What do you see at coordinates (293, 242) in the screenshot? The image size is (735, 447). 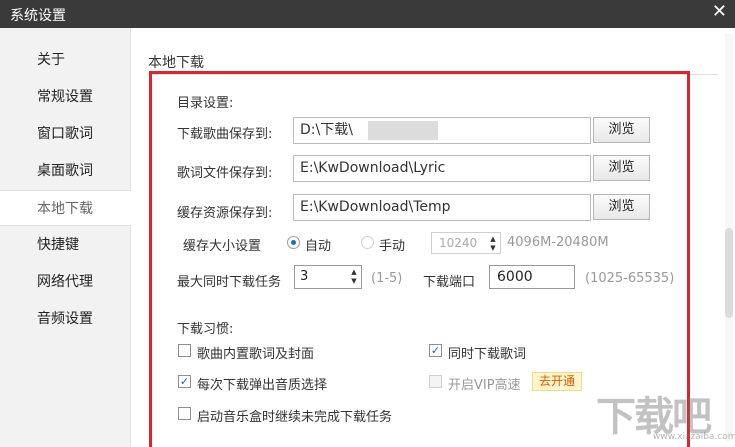 I see `auto-radio` at bounding box center [293, 242].